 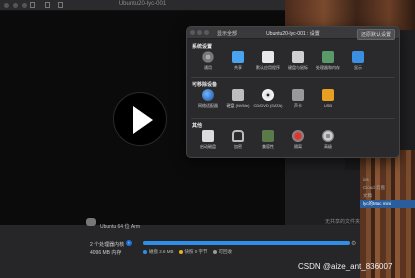 What do you see at coordinates (129, 243) in the screenshot?
I see `info-icon: i` at bounding box center [129, 243].